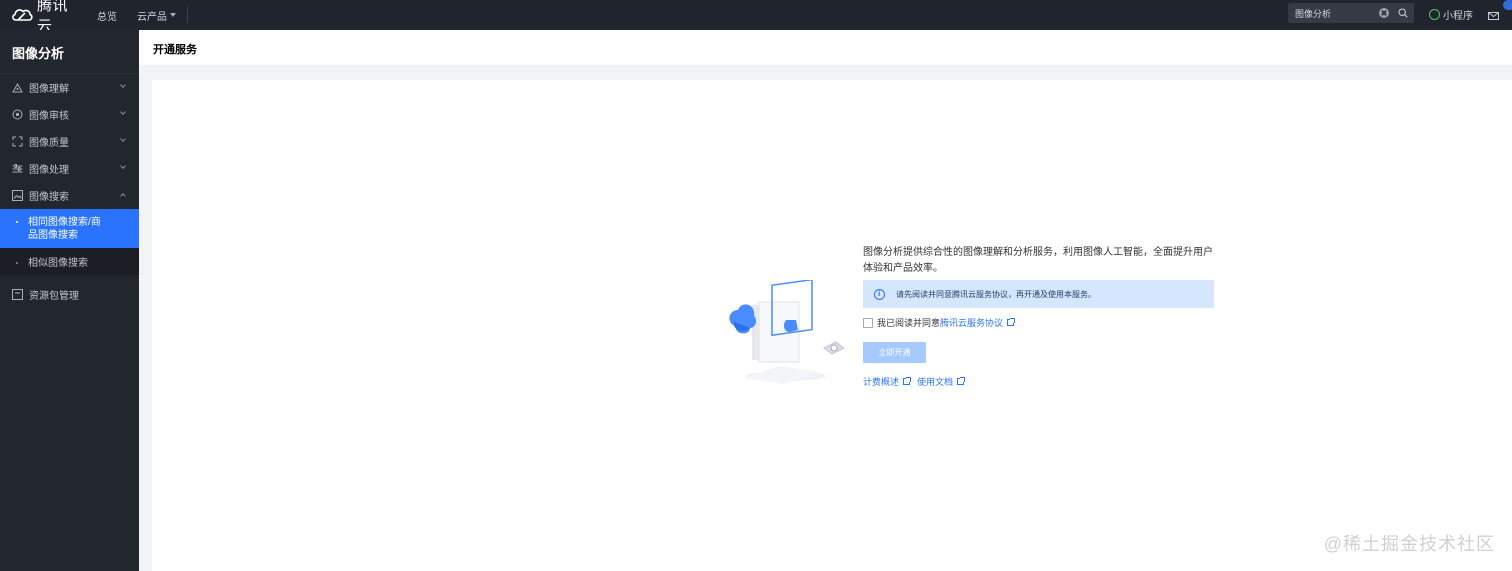 Image resolution: width=1512 pixels, height=571 pixels. I want to click on caret-down-icon, so click(173, 15).